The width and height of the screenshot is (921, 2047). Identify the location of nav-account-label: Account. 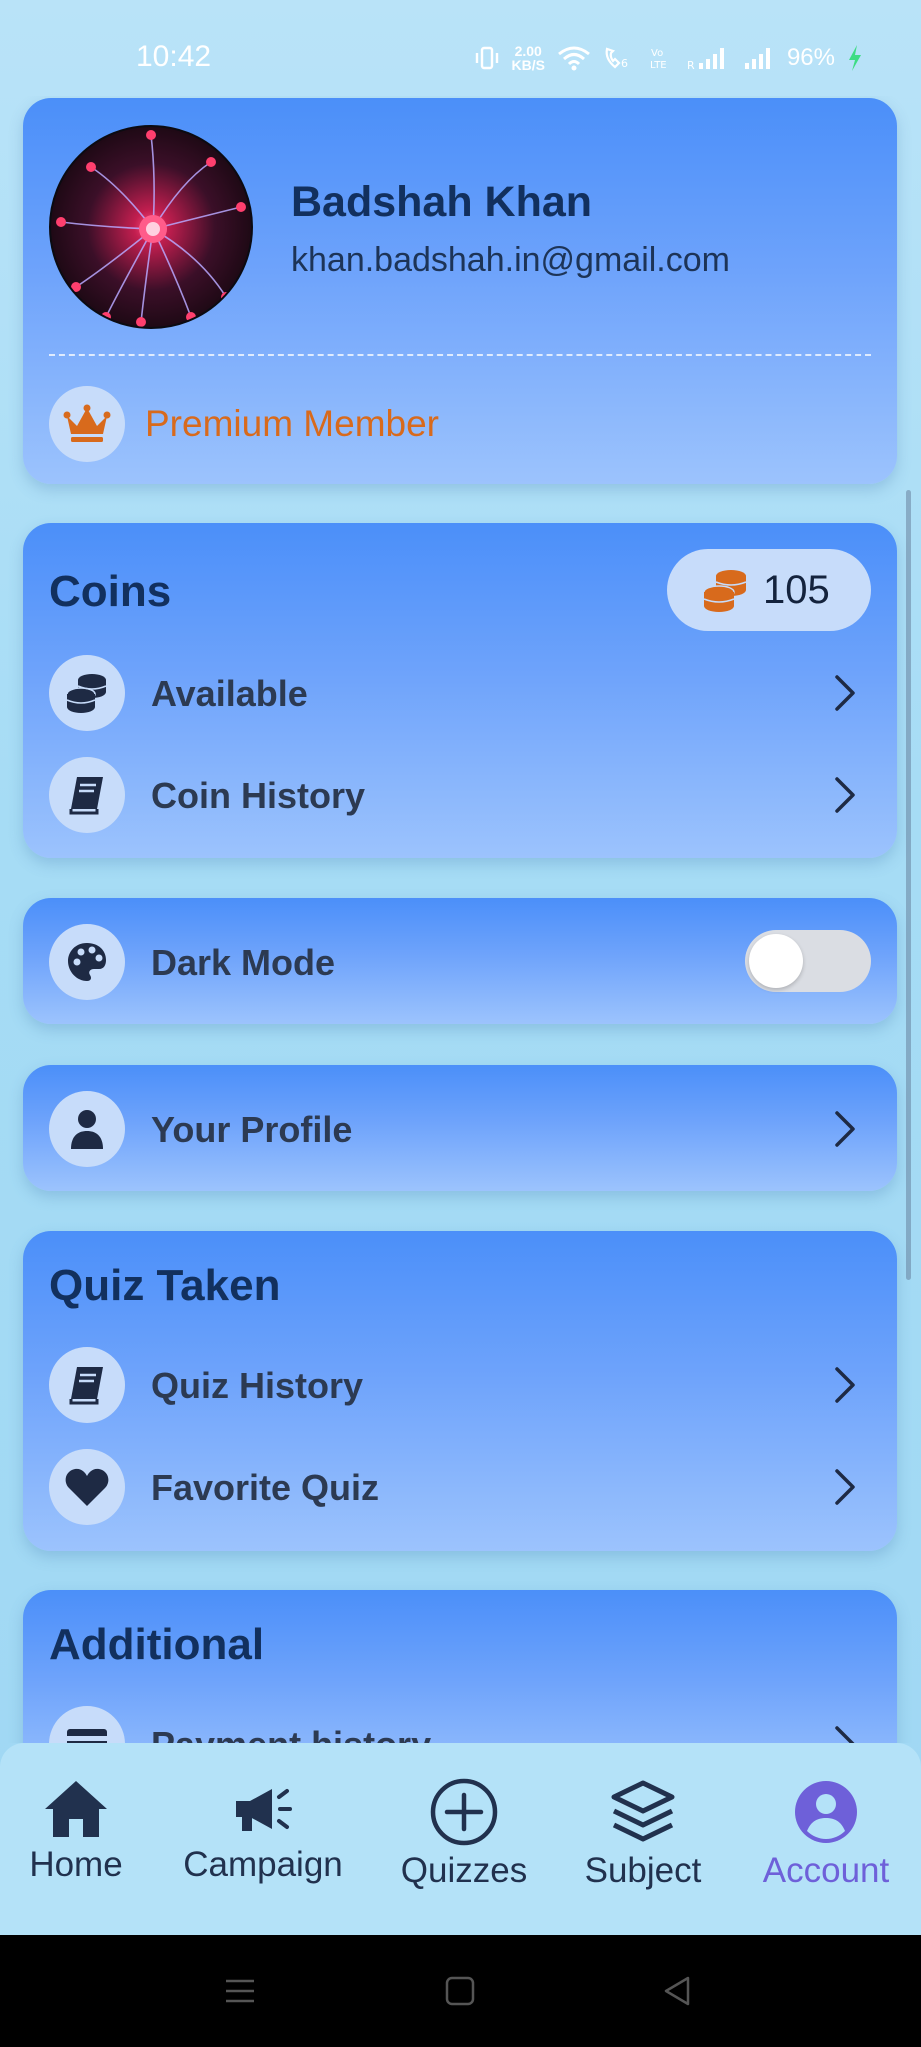
(826, 1870).